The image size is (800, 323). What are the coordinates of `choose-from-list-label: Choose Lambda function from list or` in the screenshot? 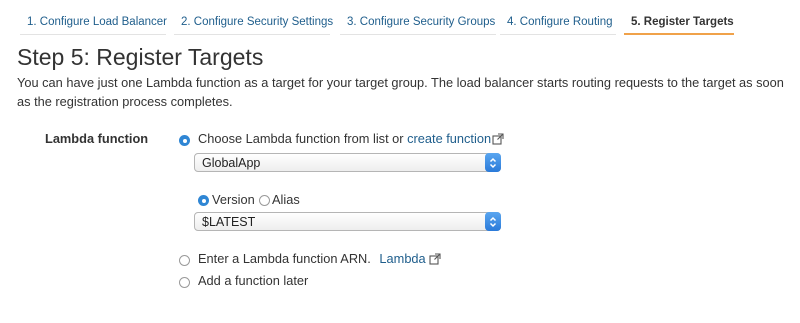 It's located at (303, 138).